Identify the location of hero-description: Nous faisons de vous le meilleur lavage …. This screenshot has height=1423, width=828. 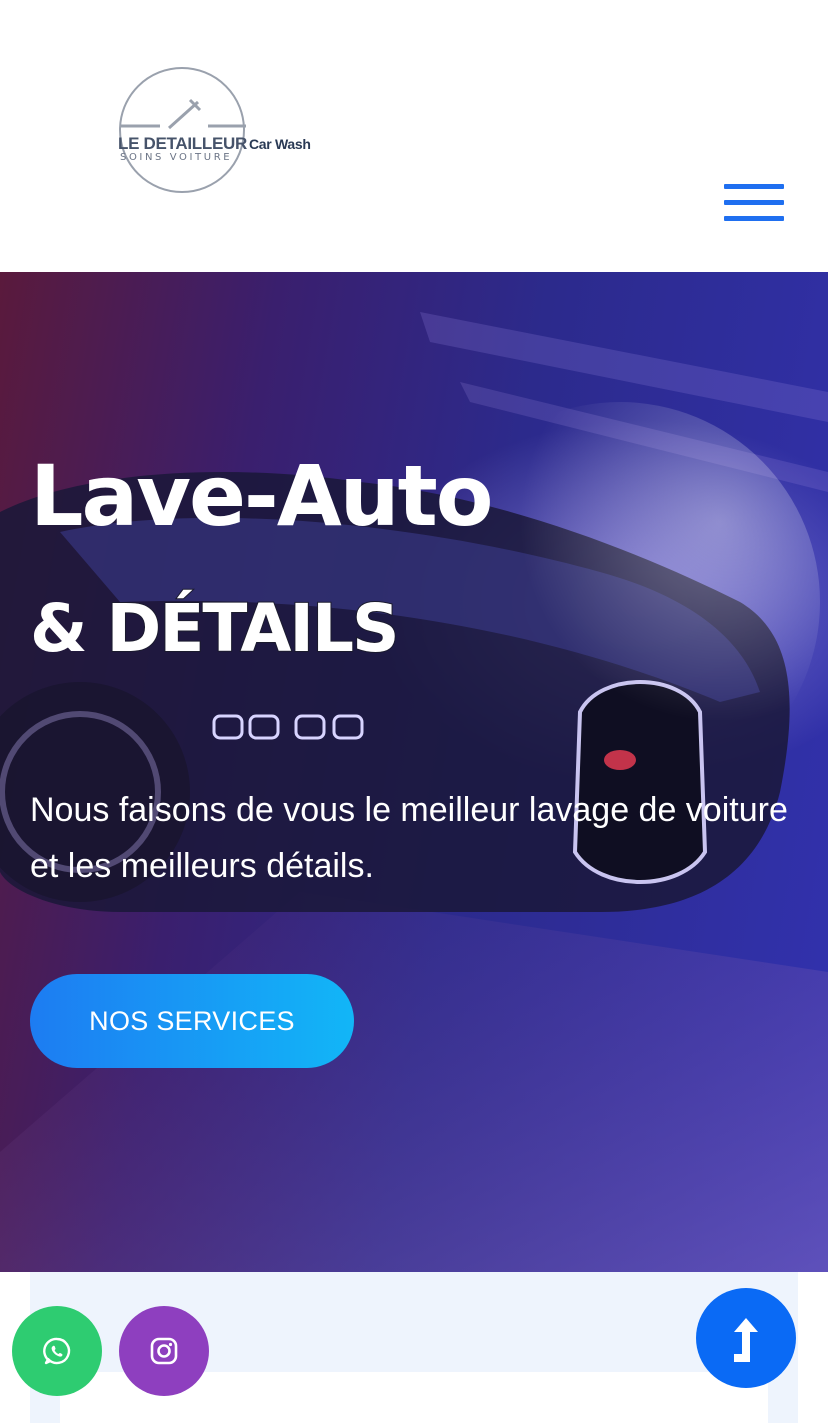
(409, 838).